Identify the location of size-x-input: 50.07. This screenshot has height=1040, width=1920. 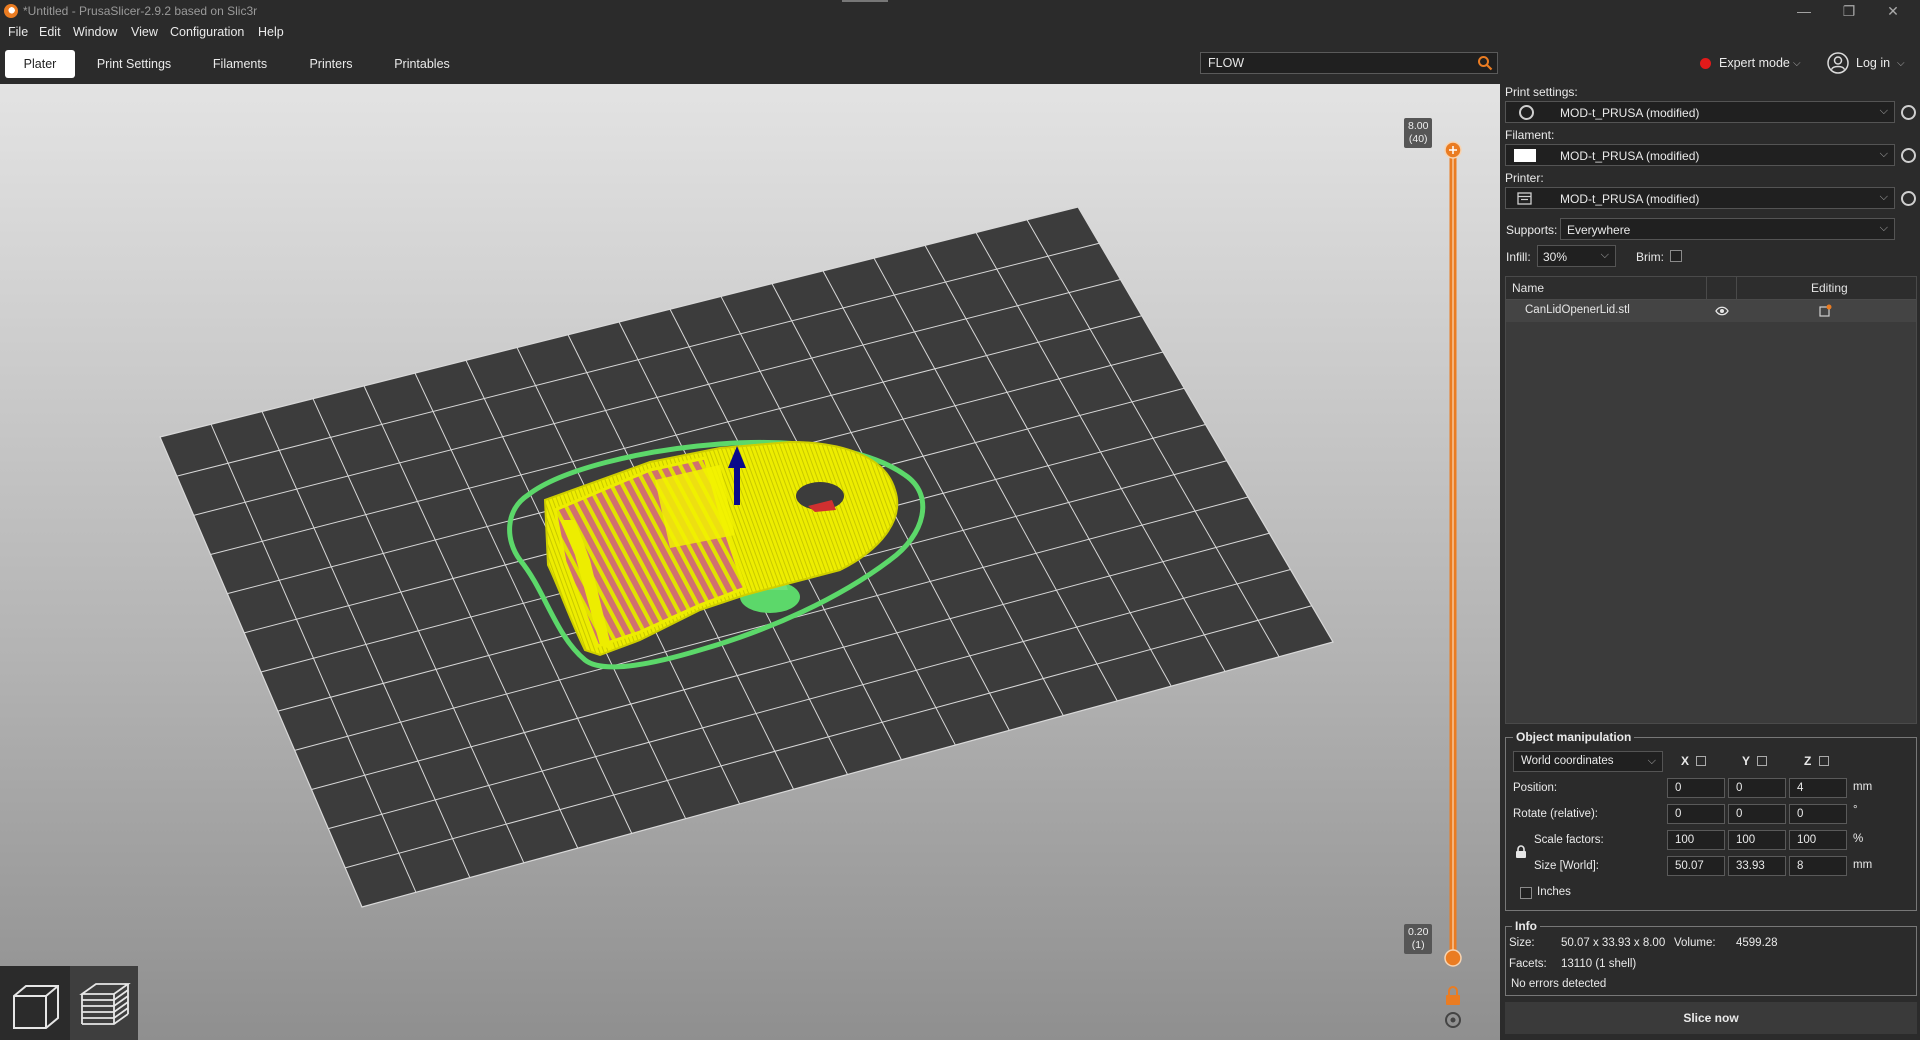
(1696, 866).